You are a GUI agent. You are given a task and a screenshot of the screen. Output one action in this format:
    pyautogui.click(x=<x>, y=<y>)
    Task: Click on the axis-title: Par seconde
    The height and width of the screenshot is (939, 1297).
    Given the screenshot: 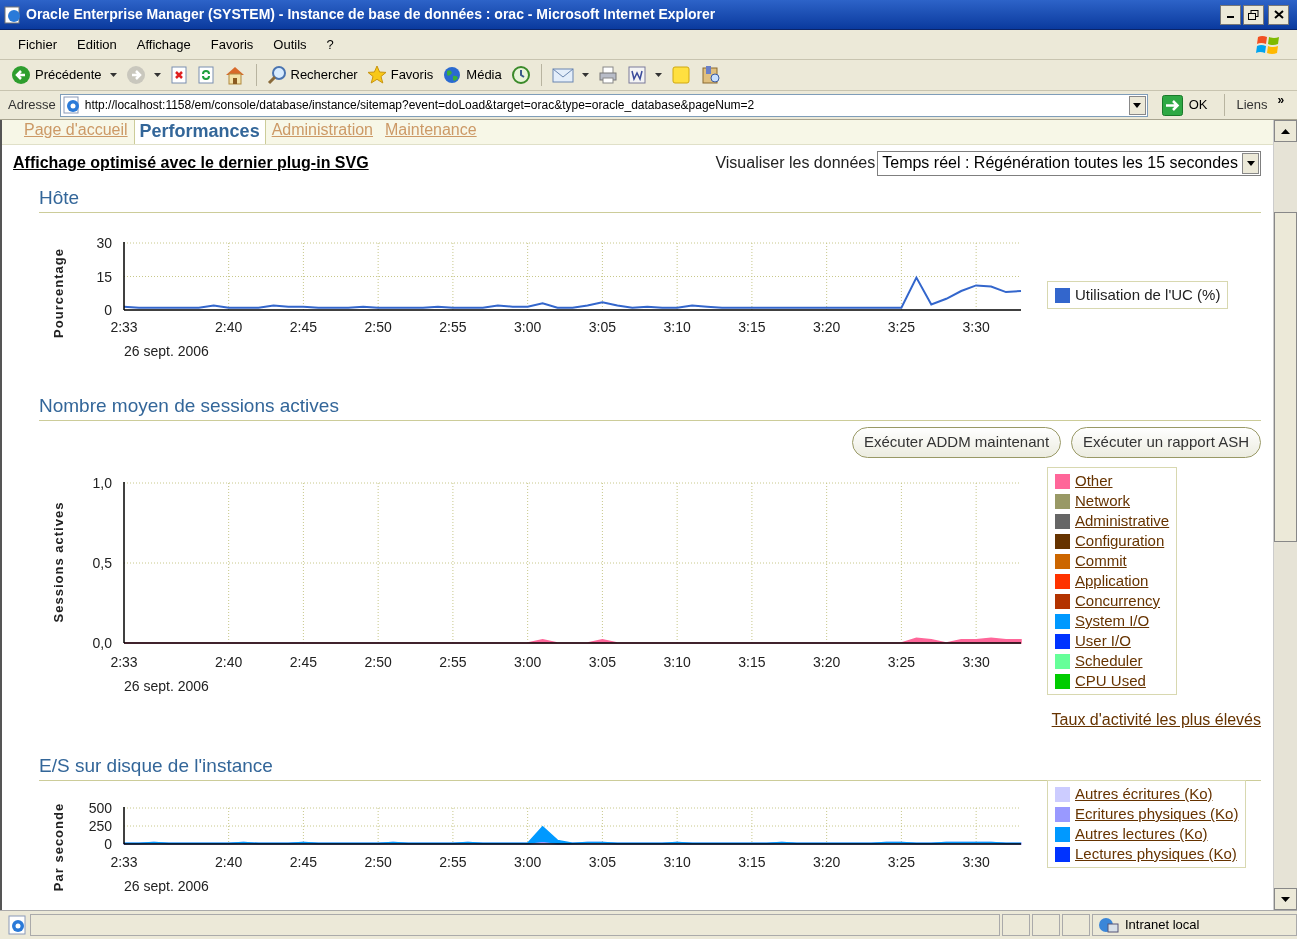 What is the action you would take?
    pyautogui.click(x=58, y=847)
    